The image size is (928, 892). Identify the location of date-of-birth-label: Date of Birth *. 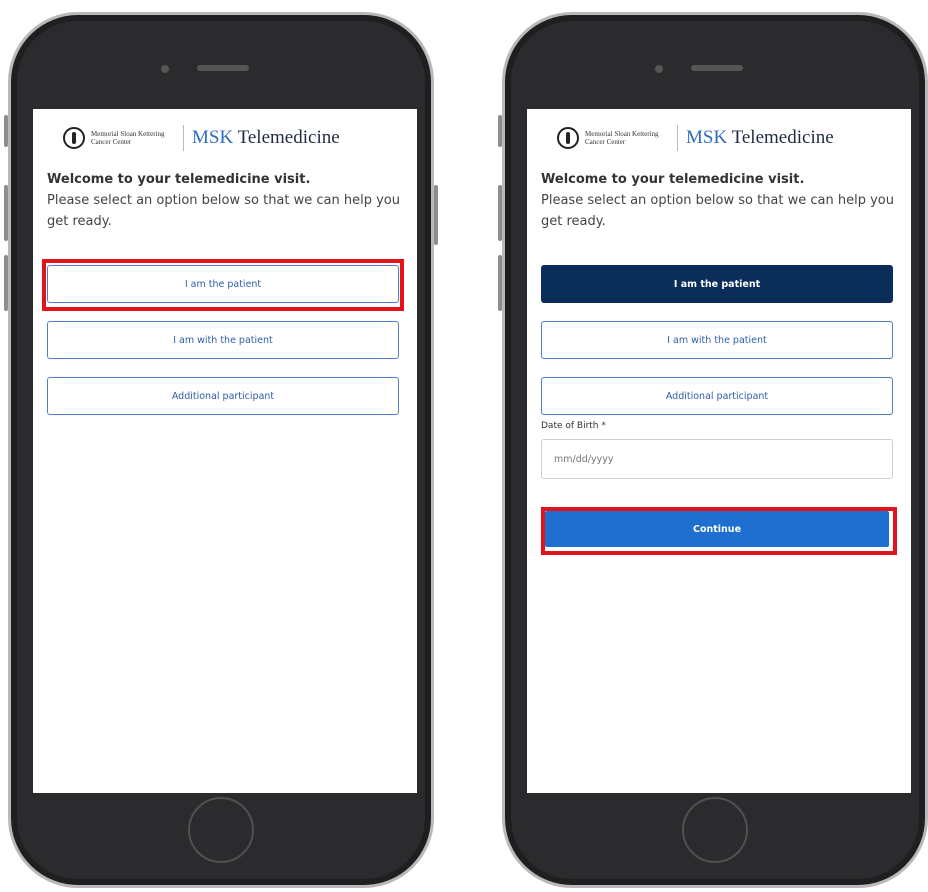
(573, 426).